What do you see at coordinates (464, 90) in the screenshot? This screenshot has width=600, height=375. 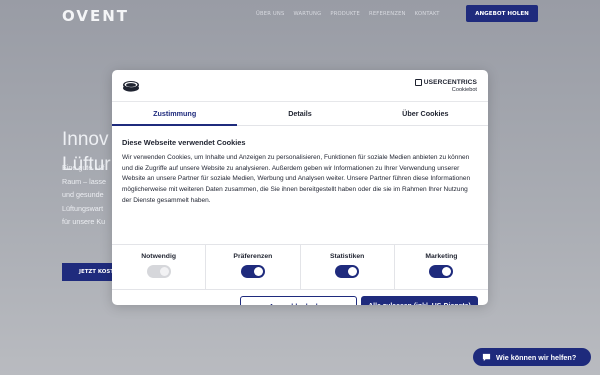 I see `brand-sub: Cookiebot` at bounding box center [464, 90].